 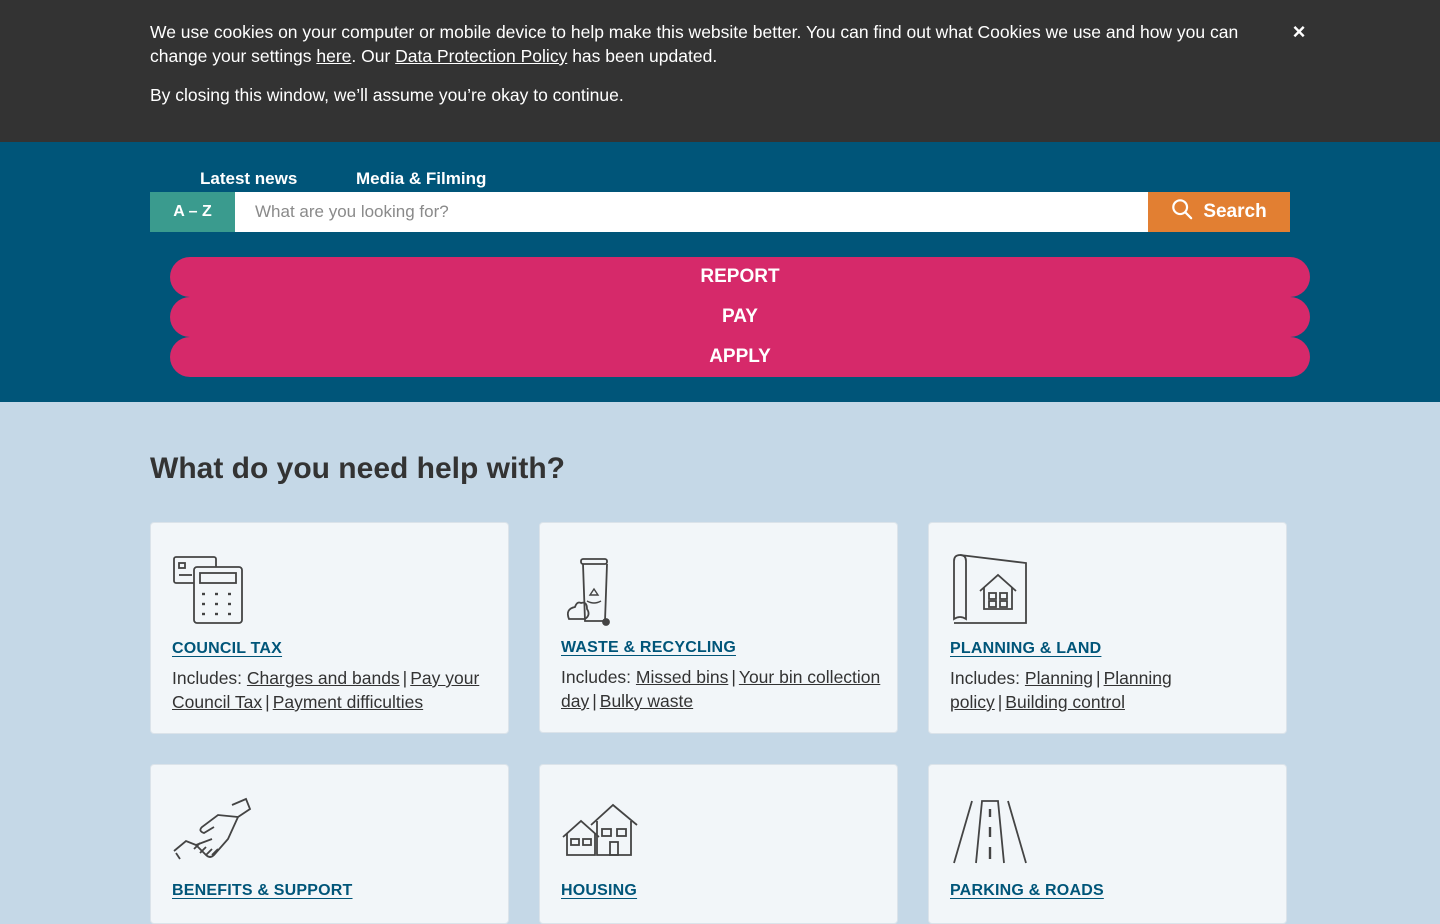 What do you see at coordinates (421, 179) in the screenshot?
I see `nav-media-filming: Media & Filming` at bounding box center [421, 179].